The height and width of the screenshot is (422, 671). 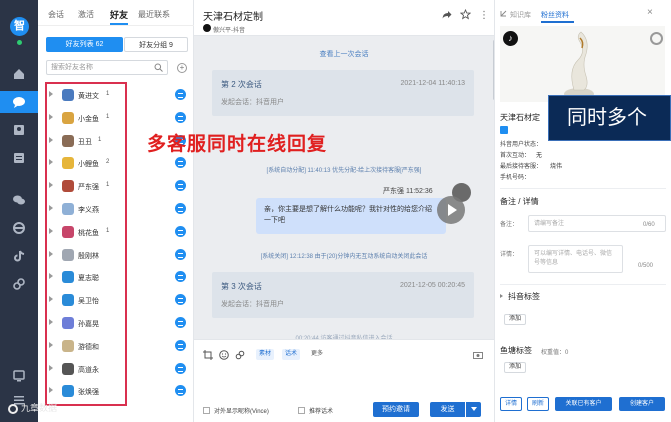 I want to click on friend-row: 黄进文 1, so click(x=116, y=95).